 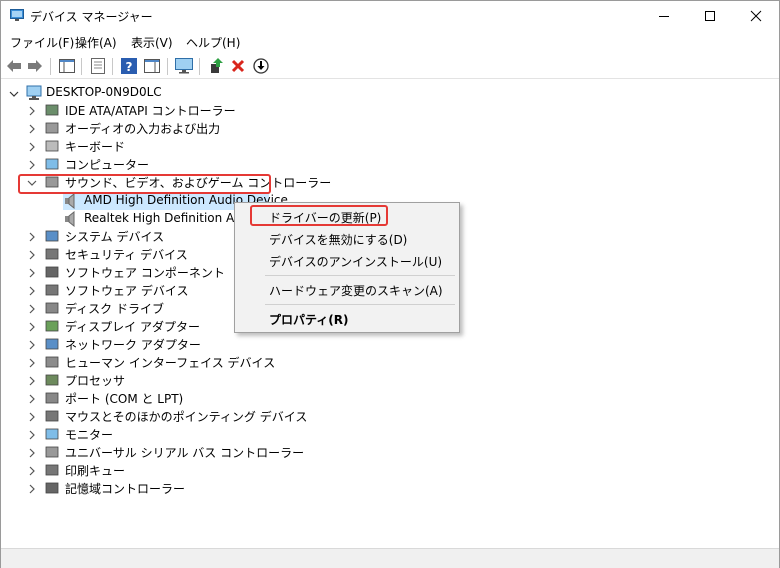 I want to click on audio-io-icon, so click(x=52, y=128).